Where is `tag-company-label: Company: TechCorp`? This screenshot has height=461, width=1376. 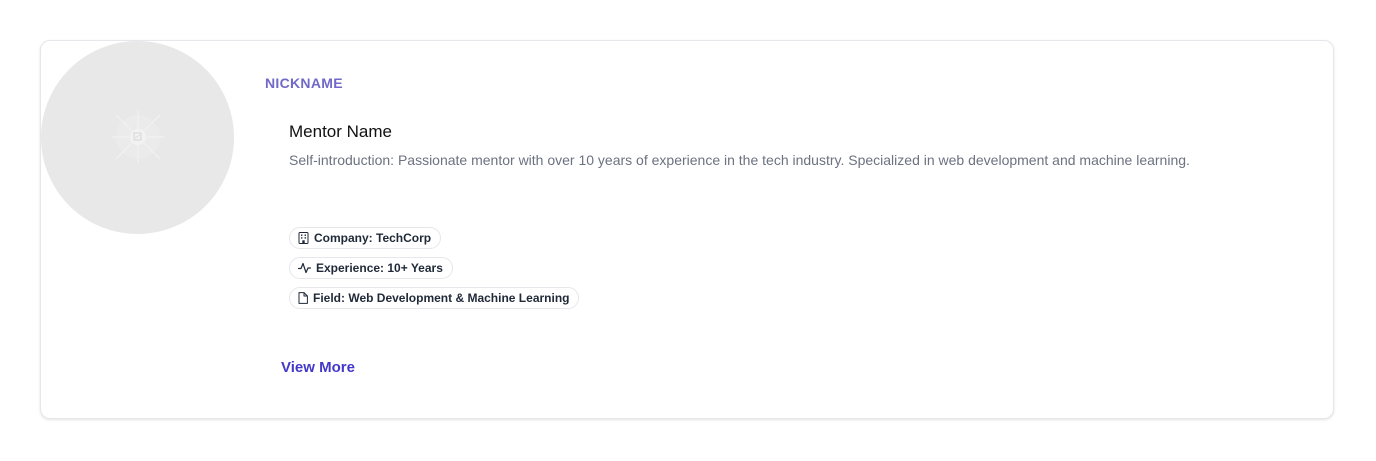 tag-company-label: Company: TechCorp is located at coordinates (373, 238).